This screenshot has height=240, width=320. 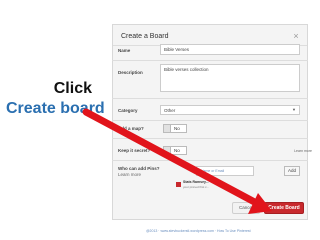 I want to click on add-collaborator-button: Add, so click(x=292, y=171).